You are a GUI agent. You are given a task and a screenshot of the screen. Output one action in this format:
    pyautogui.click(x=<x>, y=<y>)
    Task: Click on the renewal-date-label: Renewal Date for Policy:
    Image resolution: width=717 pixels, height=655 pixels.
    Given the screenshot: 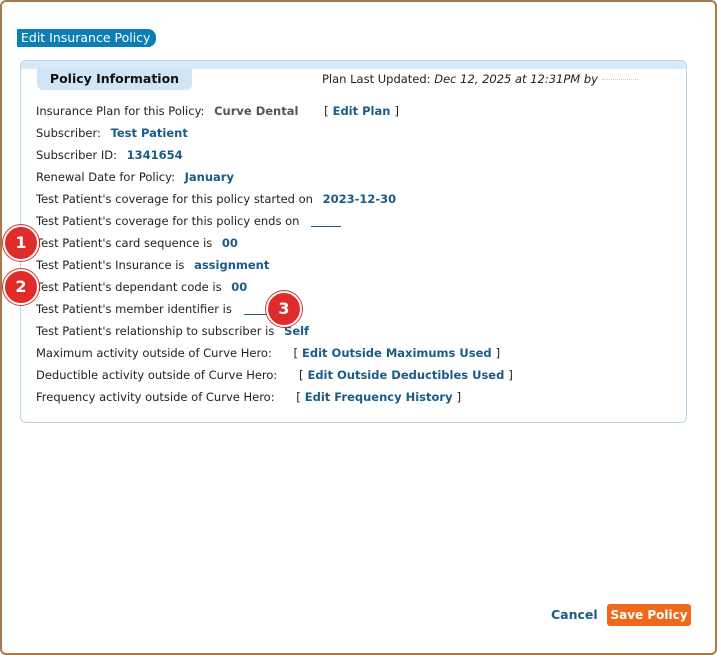 What is the action you would take?
    pyautogui.click(x=105, y=177)
    